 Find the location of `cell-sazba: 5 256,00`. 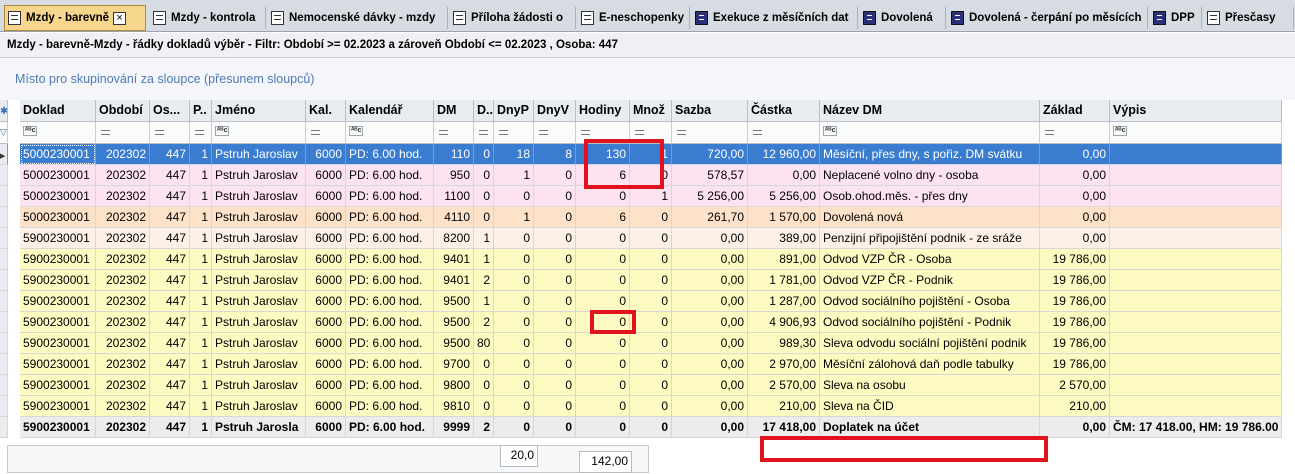

cell-sazba: 5 256,00 is located at coordinates (710, 196).